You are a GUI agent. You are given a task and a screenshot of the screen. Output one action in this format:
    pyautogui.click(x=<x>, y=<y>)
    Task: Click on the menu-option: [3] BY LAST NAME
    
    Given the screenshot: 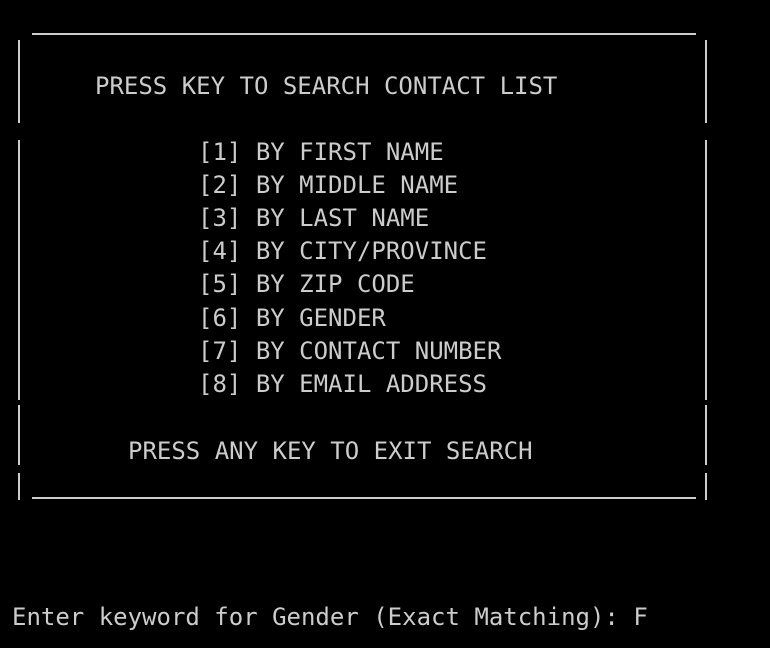 What is the action you would take?
    pyautogui.click(x=313, y=218)
    